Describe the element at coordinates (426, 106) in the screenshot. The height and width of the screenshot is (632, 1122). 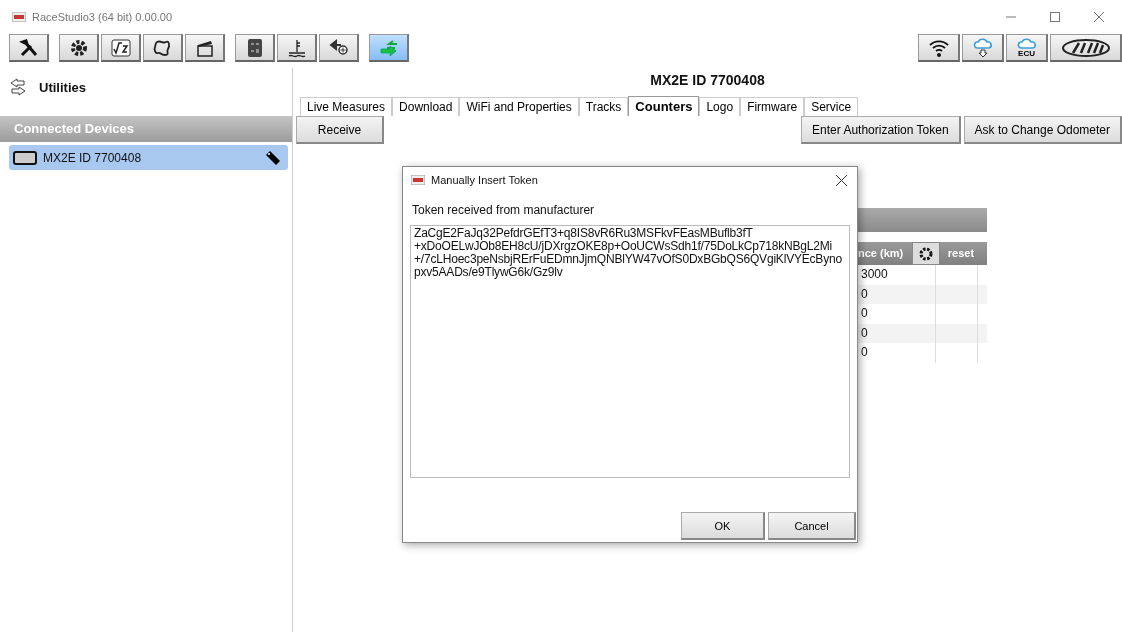
I see `tab: Download` at that location.